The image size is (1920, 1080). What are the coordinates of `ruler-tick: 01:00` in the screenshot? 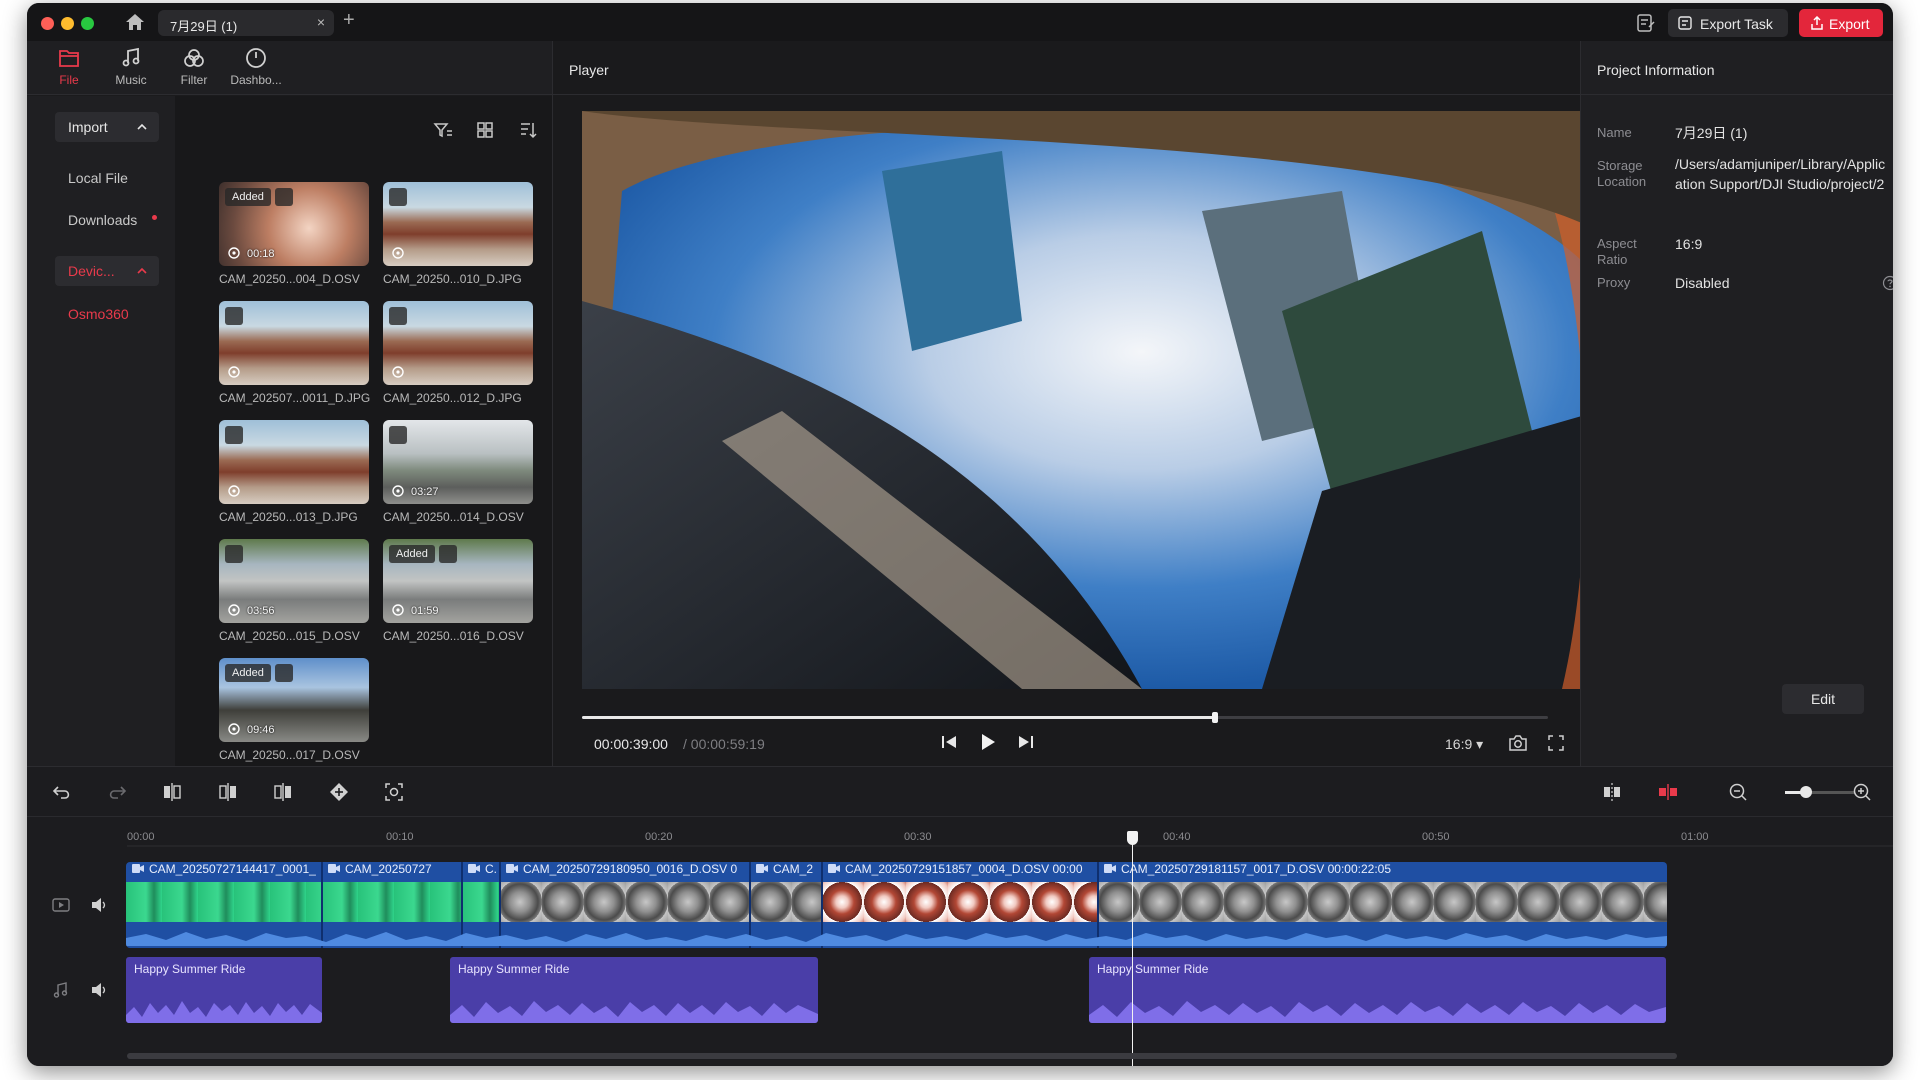 It's located at (1695, 837).